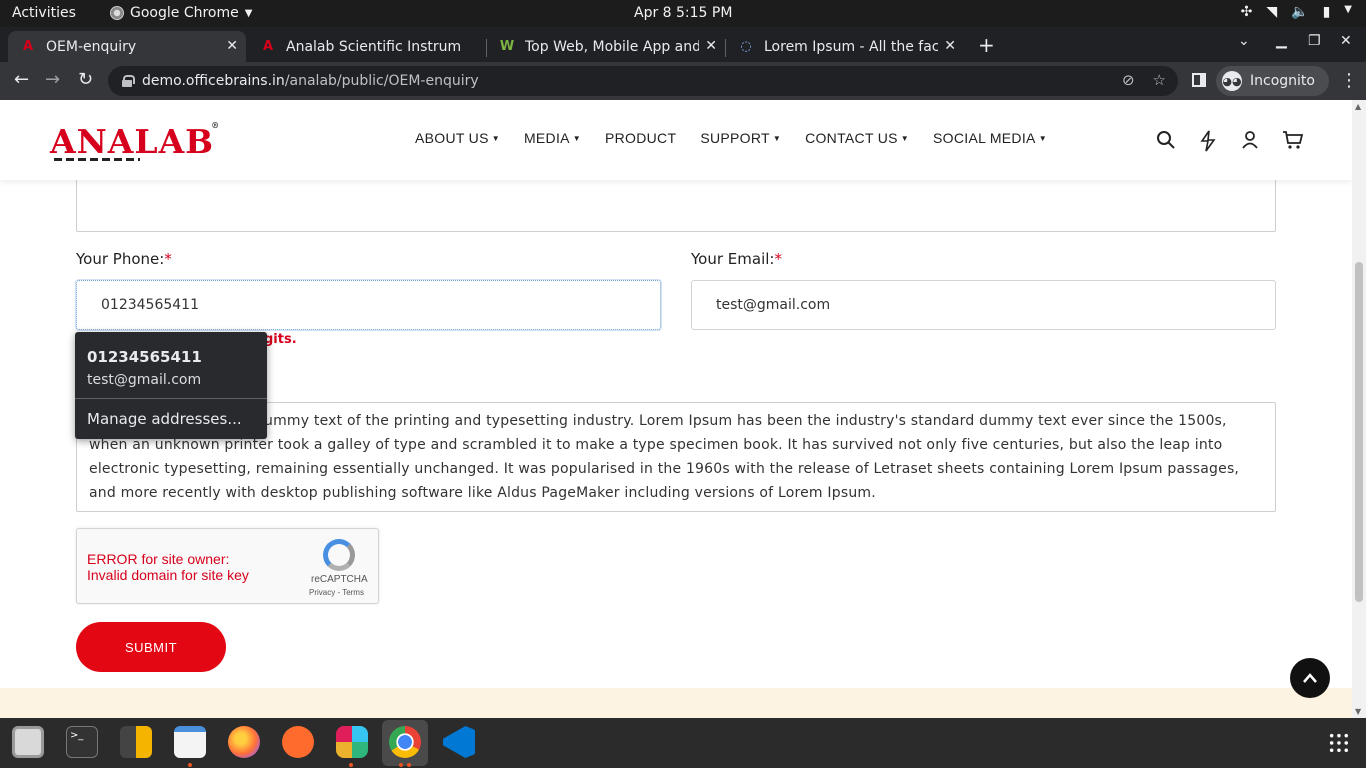 The image size is (1366, 768). I want to click on back-to-top-button, so click(1310, 678).